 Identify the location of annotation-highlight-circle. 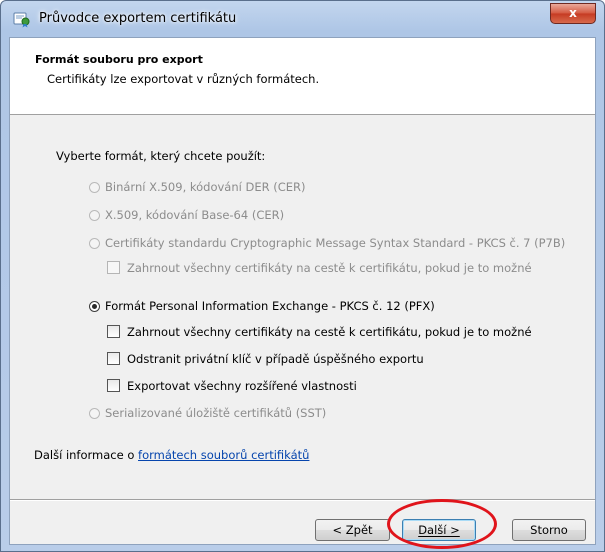
(442, 524).